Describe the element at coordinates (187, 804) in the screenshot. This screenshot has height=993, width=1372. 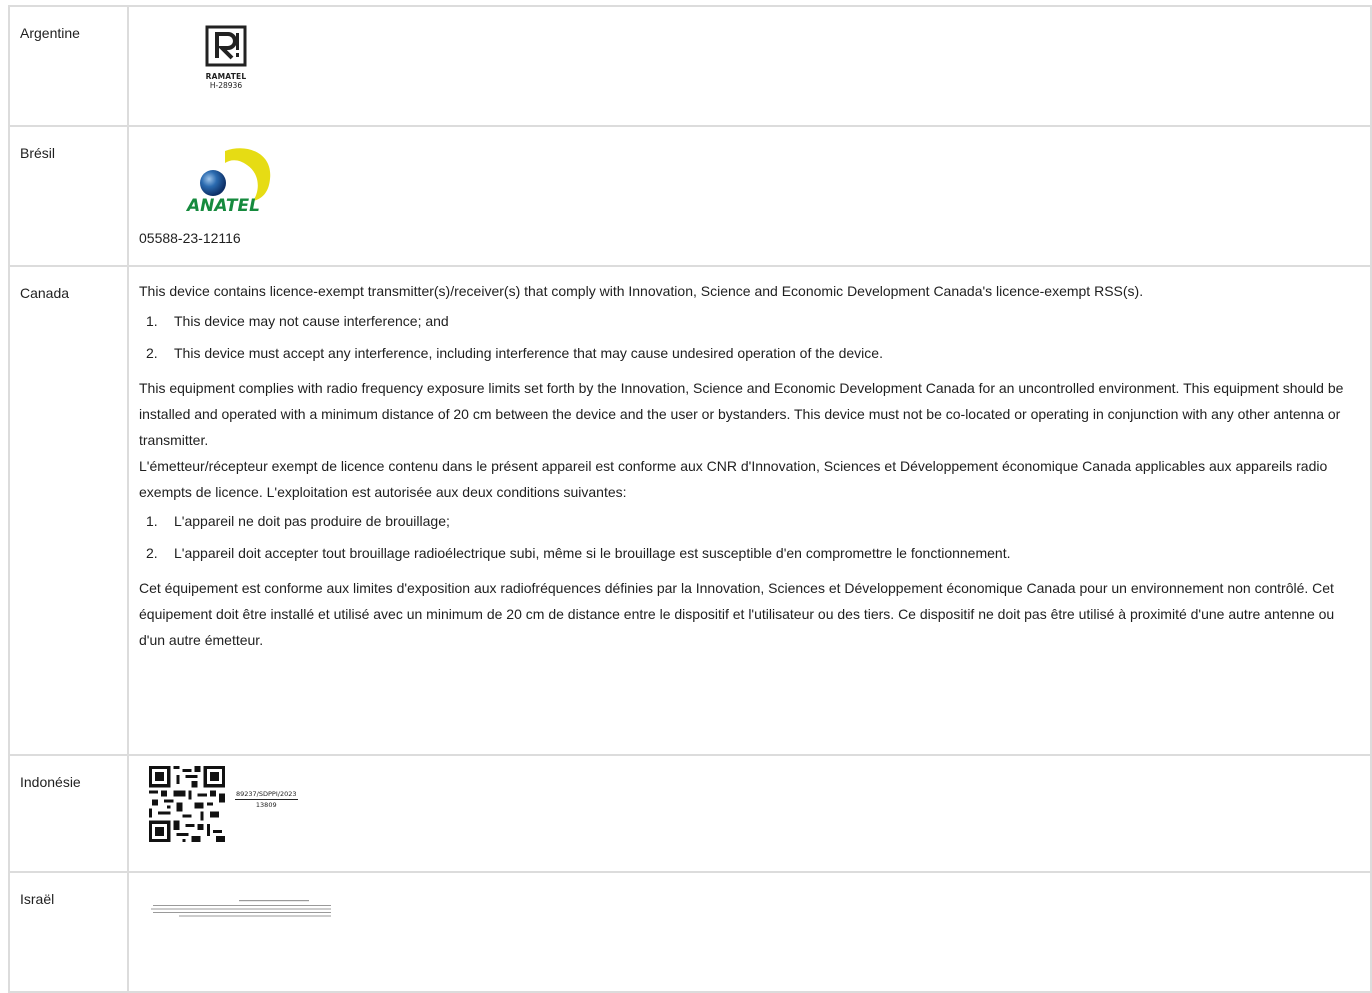
I see `qr-code-icon` at that location.